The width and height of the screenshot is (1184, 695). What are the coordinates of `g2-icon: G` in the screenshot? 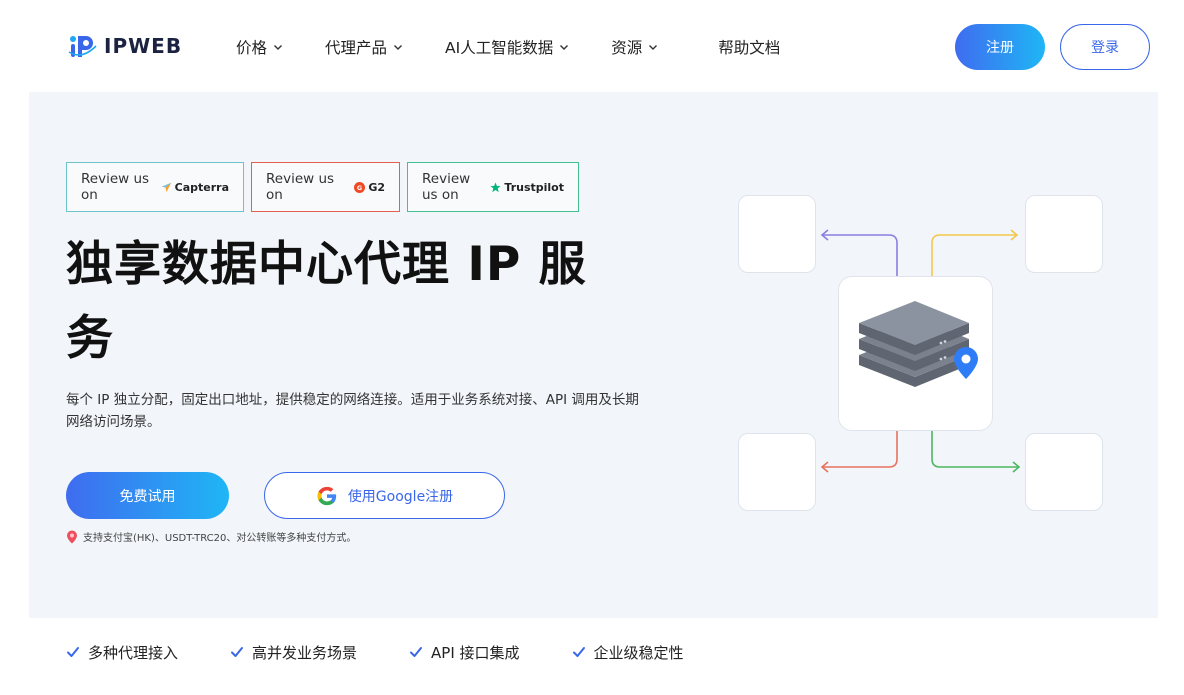 It's located at (360, 187).